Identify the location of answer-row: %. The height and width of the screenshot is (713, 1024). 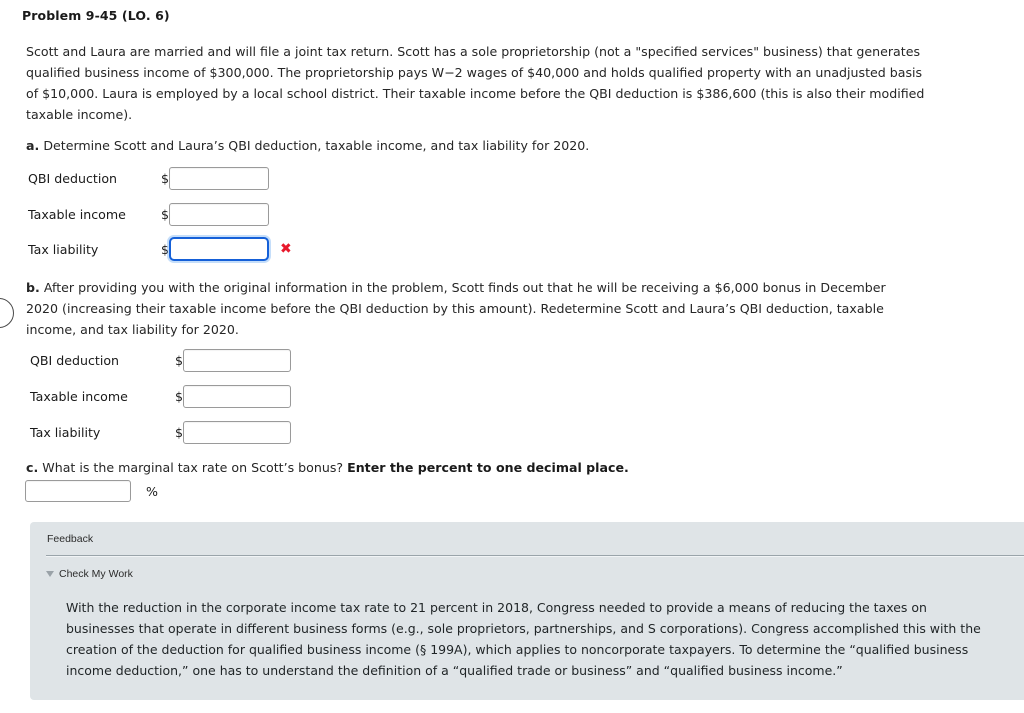
(91, 491).